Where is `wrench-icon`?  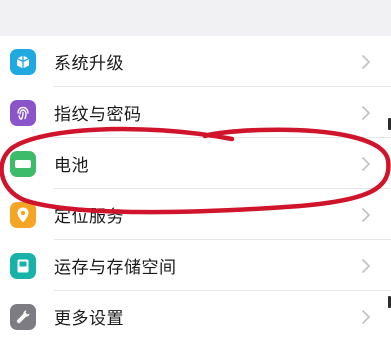 wrench-icon is located at coordinates (23, 316).